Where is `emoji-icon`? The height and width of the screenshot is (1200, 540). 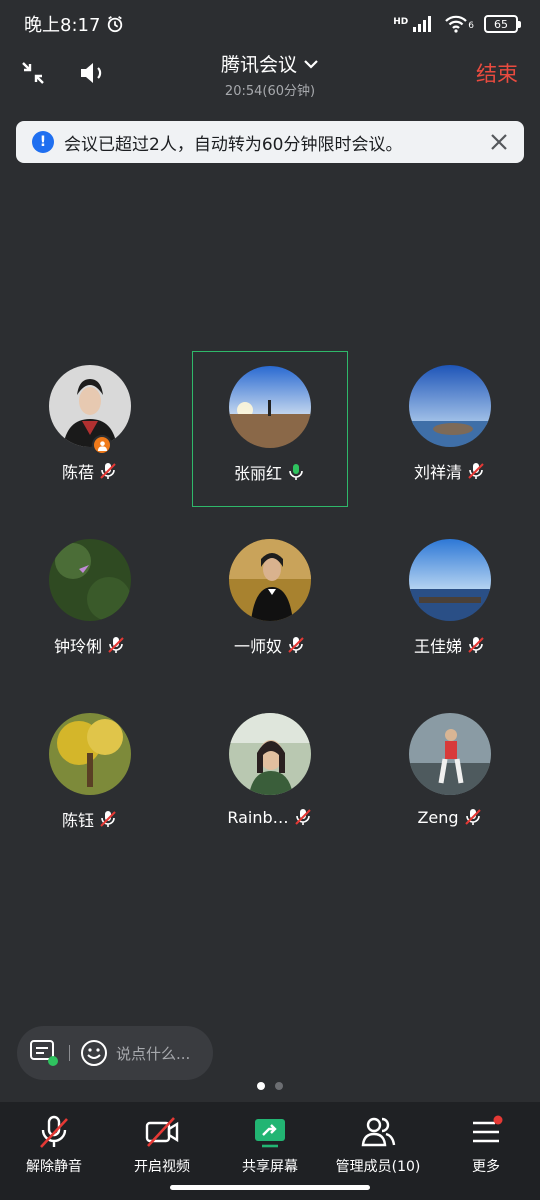 emoji-icon is located at coordinates (94, 1053).